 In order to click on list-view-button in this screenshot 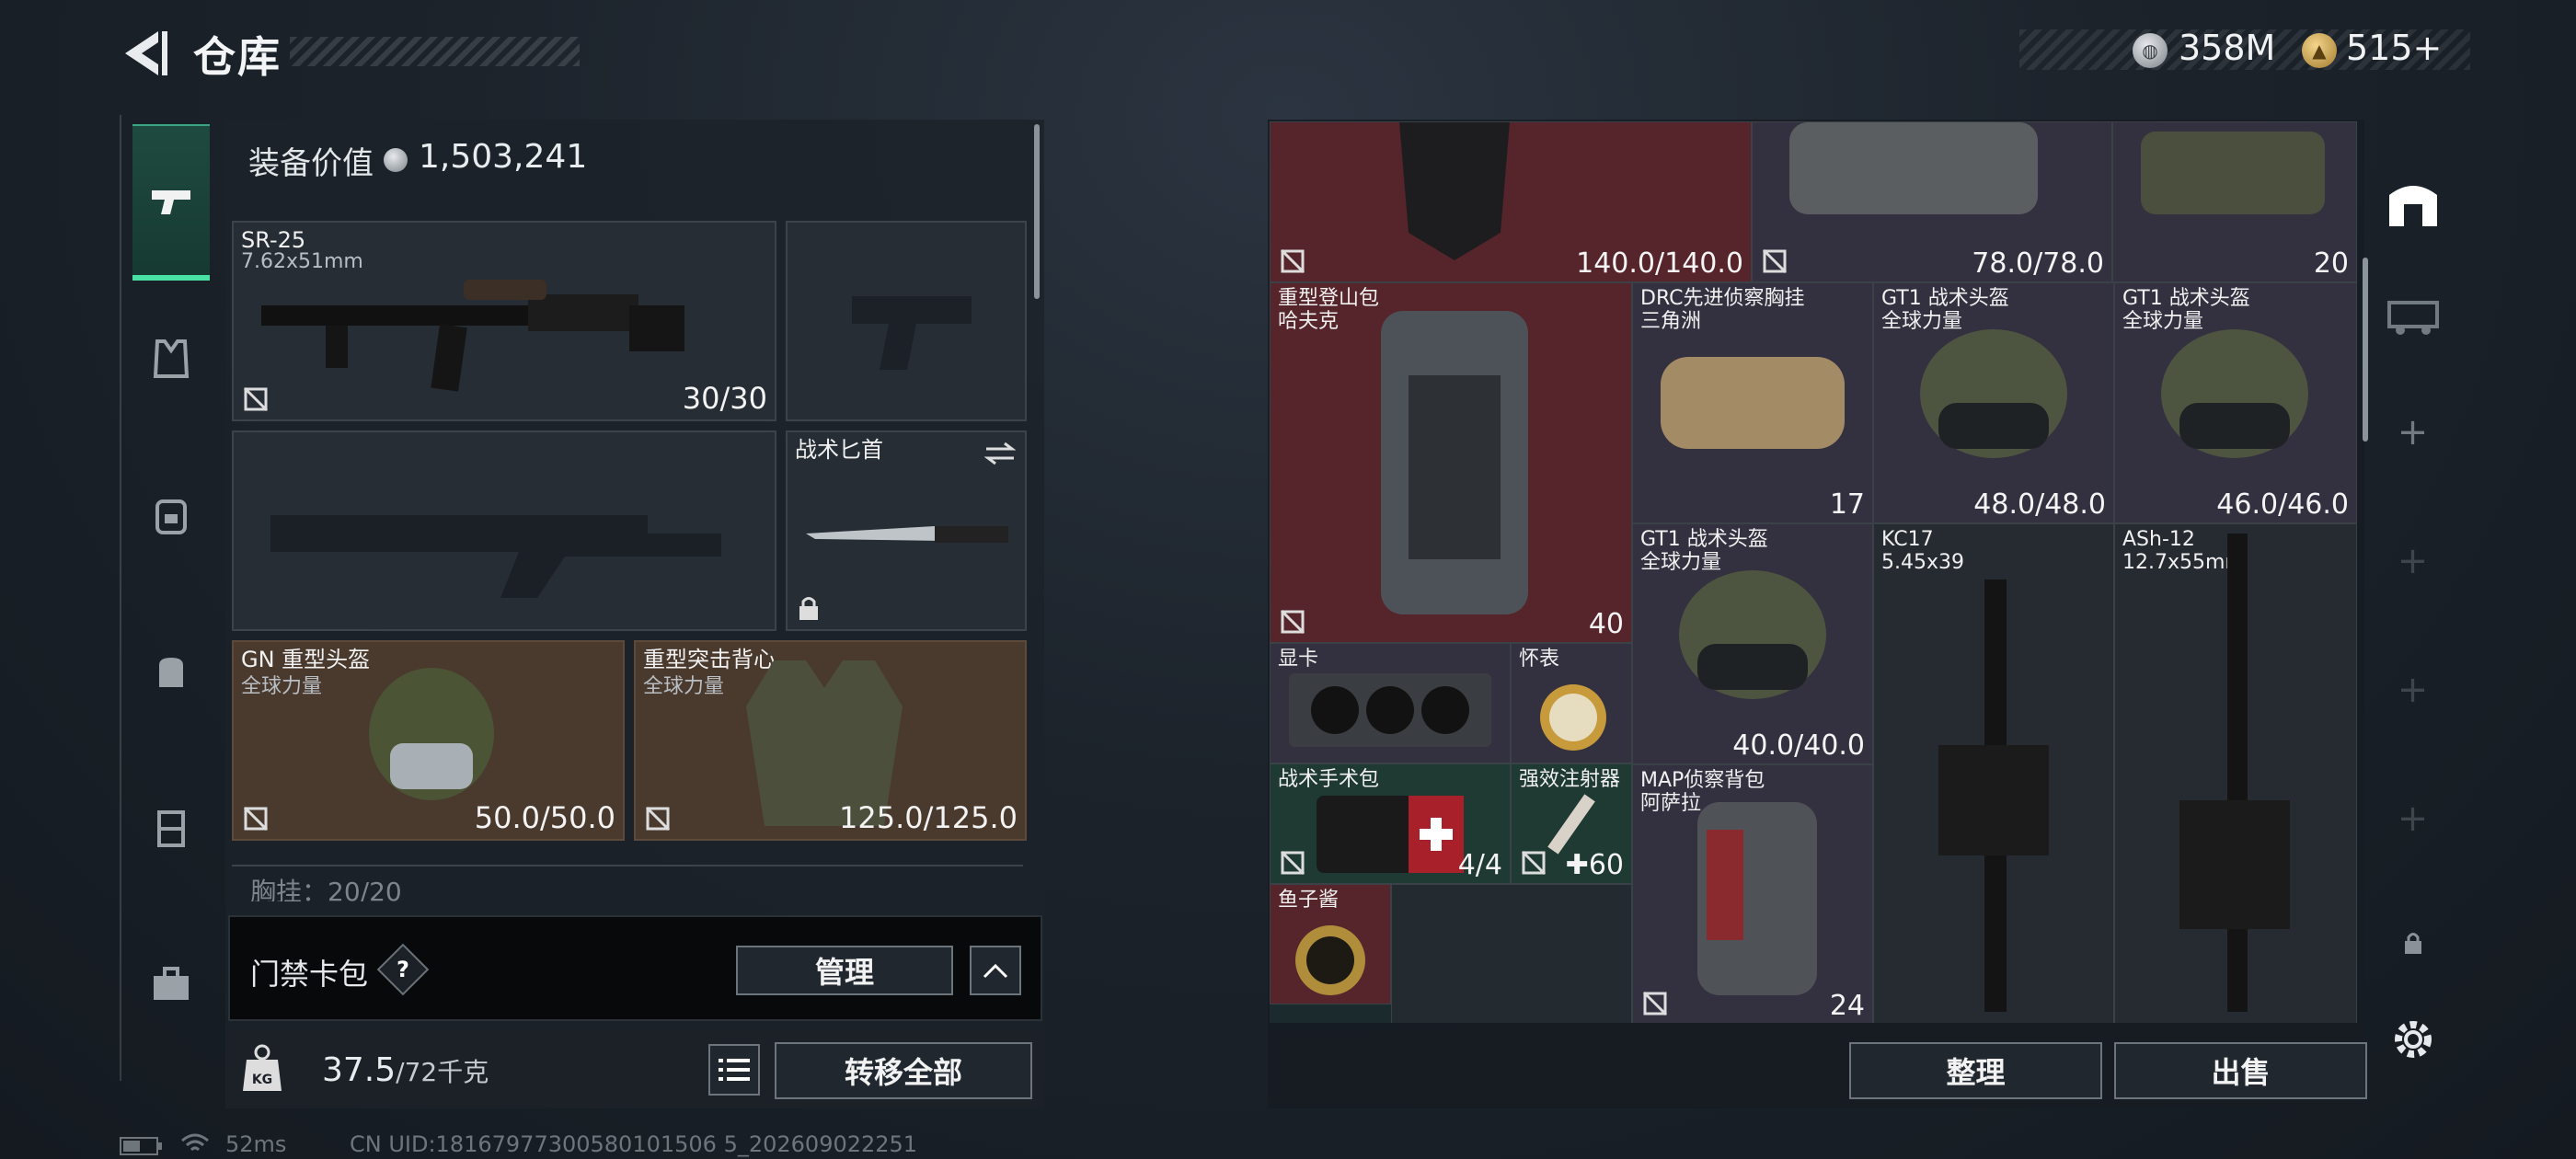, I will do `click(734, 1070)`.